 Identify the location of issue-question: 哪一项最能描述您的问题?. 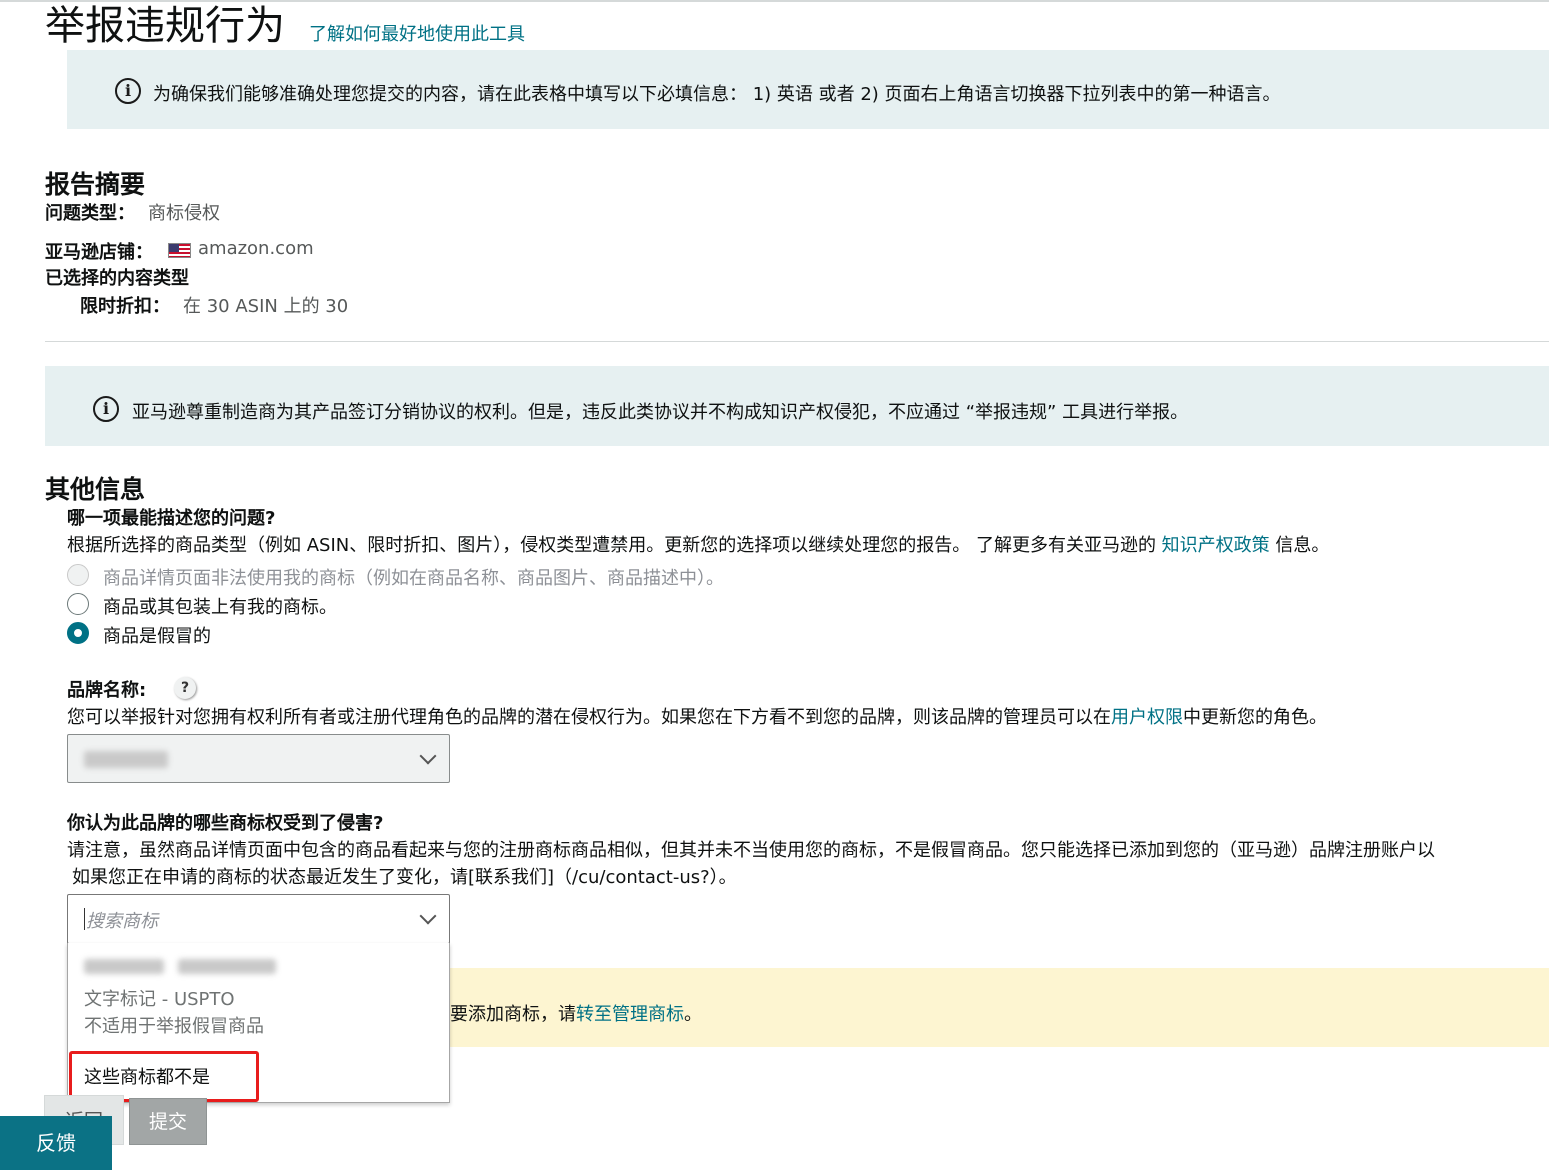
(171, 518).